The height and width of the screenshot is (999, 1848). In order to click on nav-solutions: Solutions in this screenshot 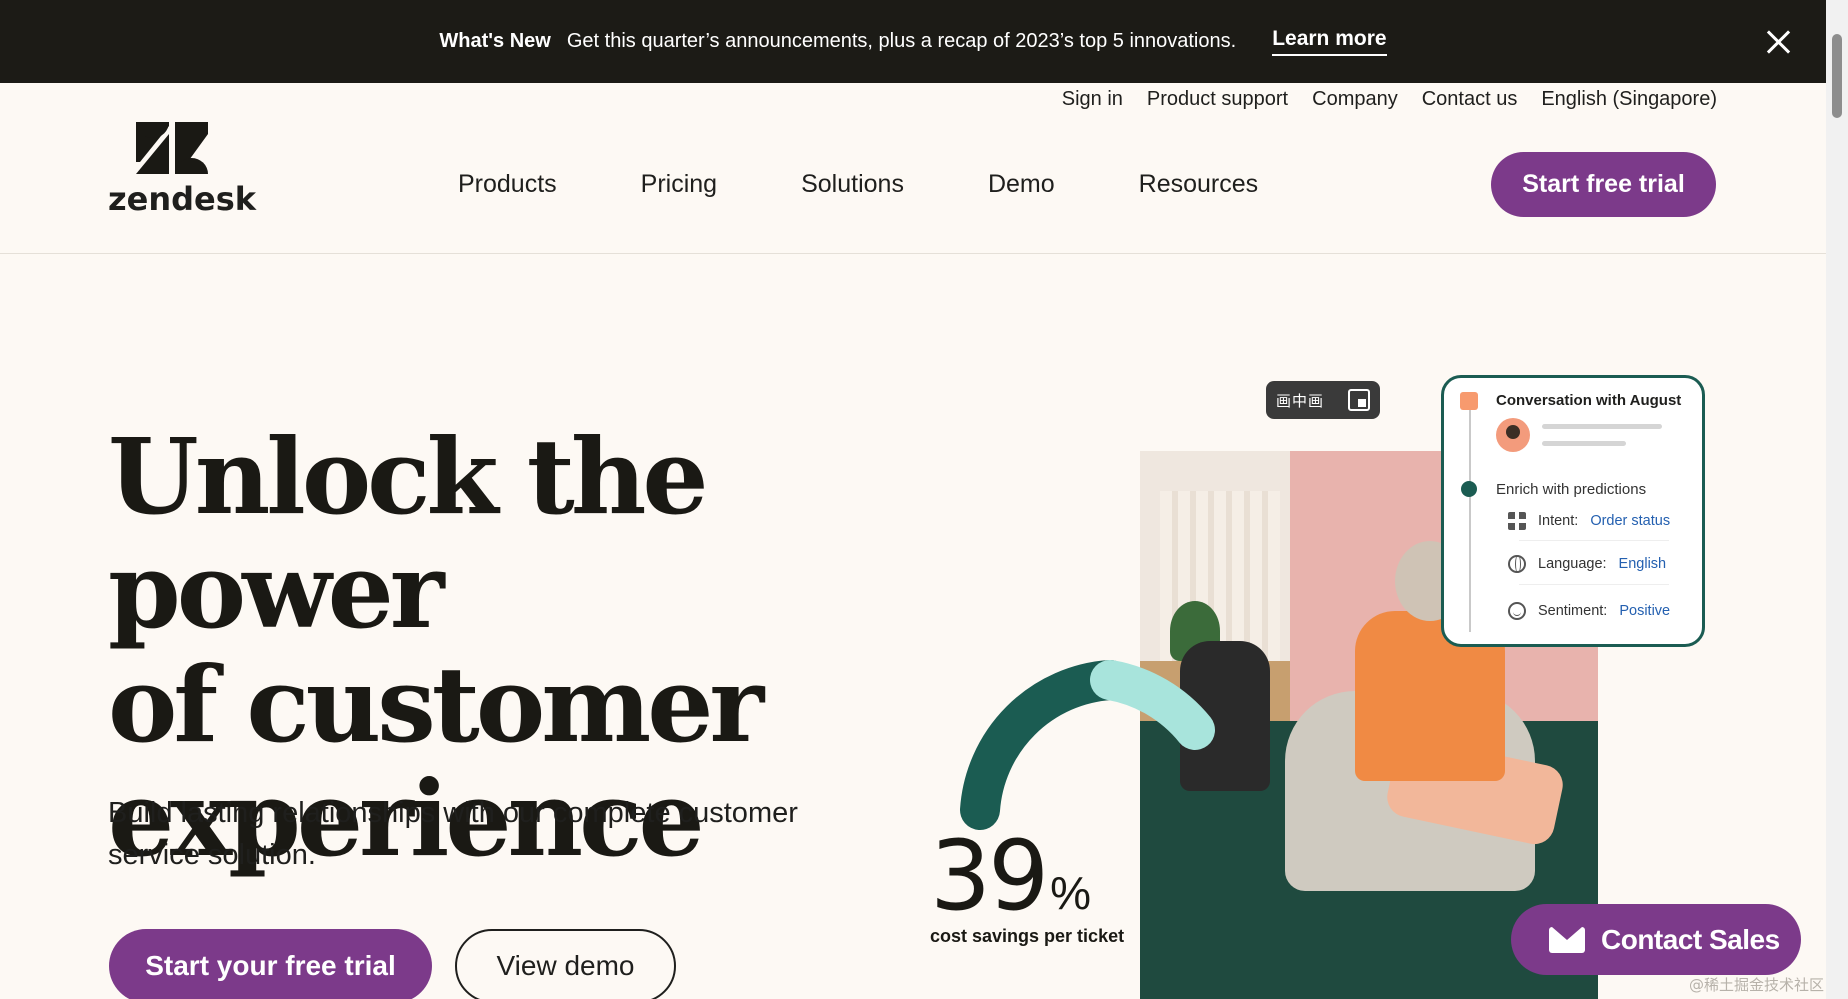, I will do `click(852, 184)`.